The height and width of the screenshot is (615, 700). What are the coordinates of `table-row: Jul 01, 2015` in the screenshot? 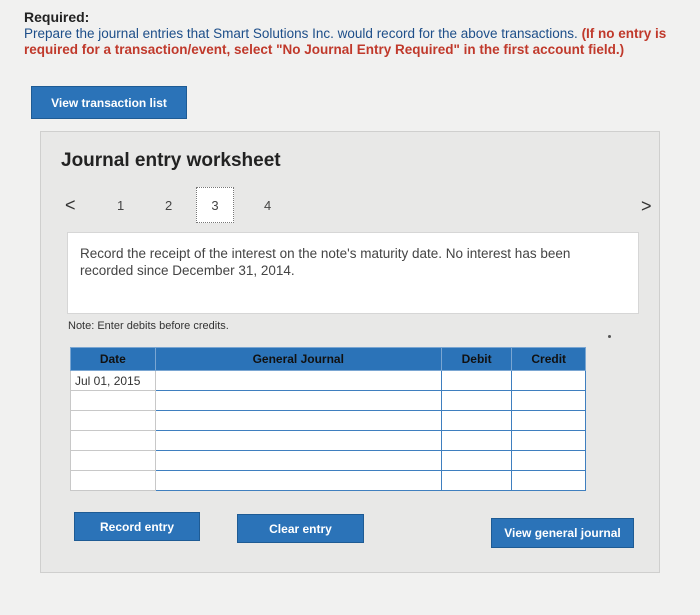 It's located at (328, 380).